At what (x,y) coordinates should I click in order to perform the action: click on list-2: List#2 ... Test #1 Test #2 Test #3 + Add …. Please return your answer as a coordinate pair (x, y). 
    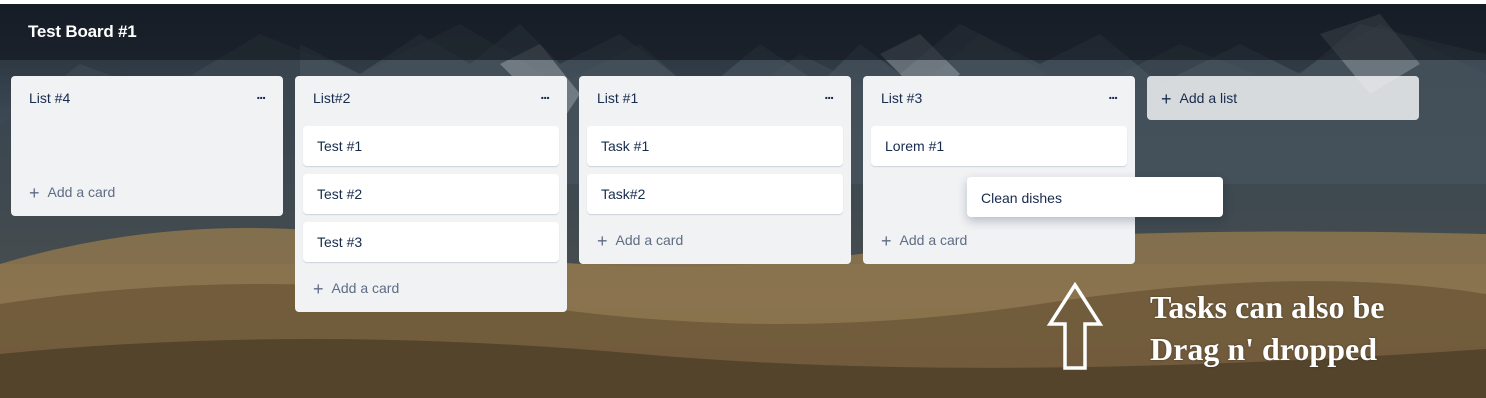
    Looking at the image, I should click on (431, 194).